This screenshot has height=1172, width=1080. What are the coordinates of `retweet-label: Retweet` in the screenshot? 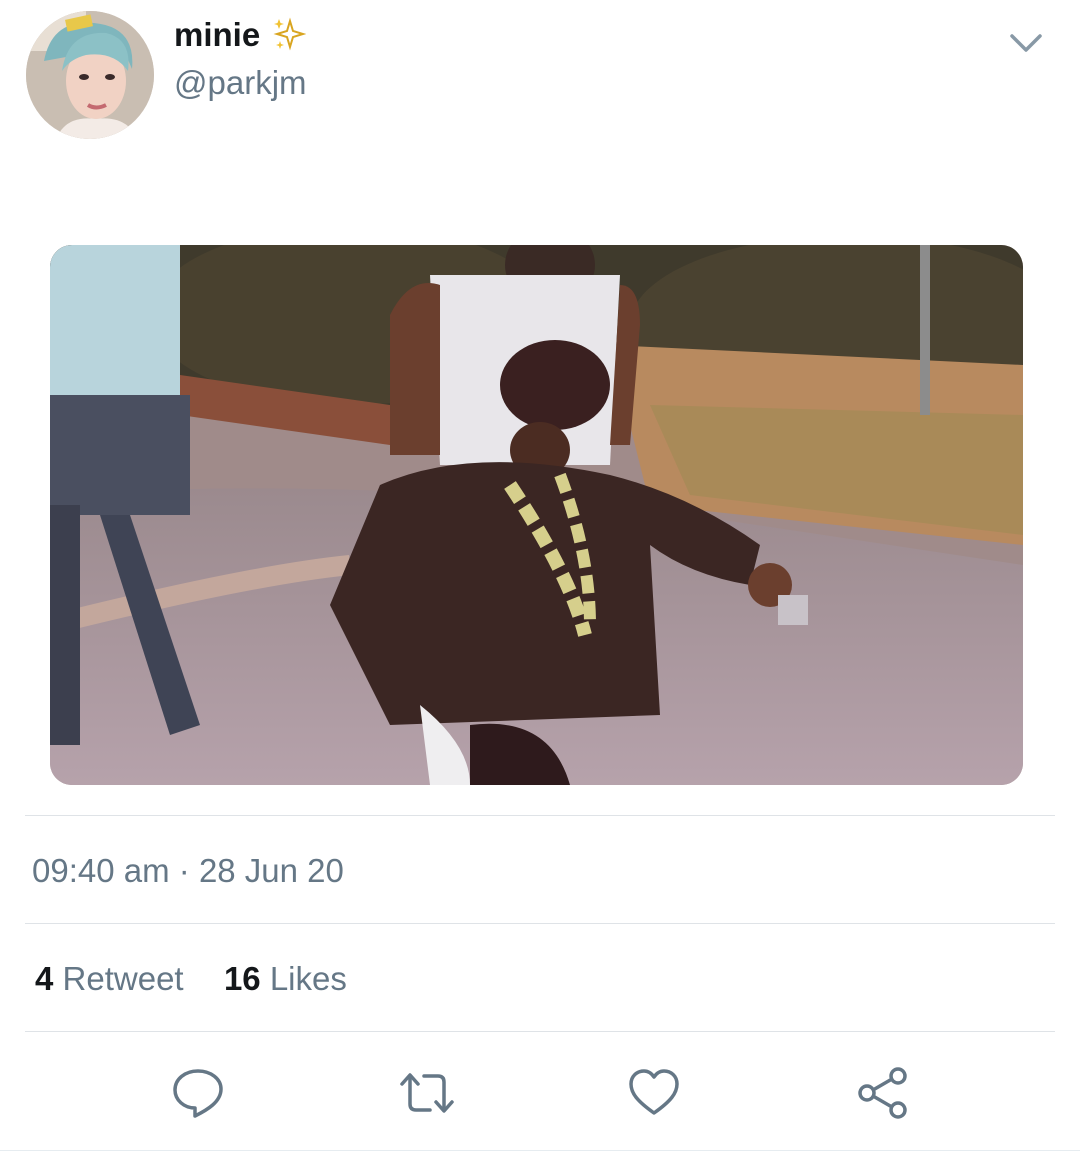 It's located at (123, 978).